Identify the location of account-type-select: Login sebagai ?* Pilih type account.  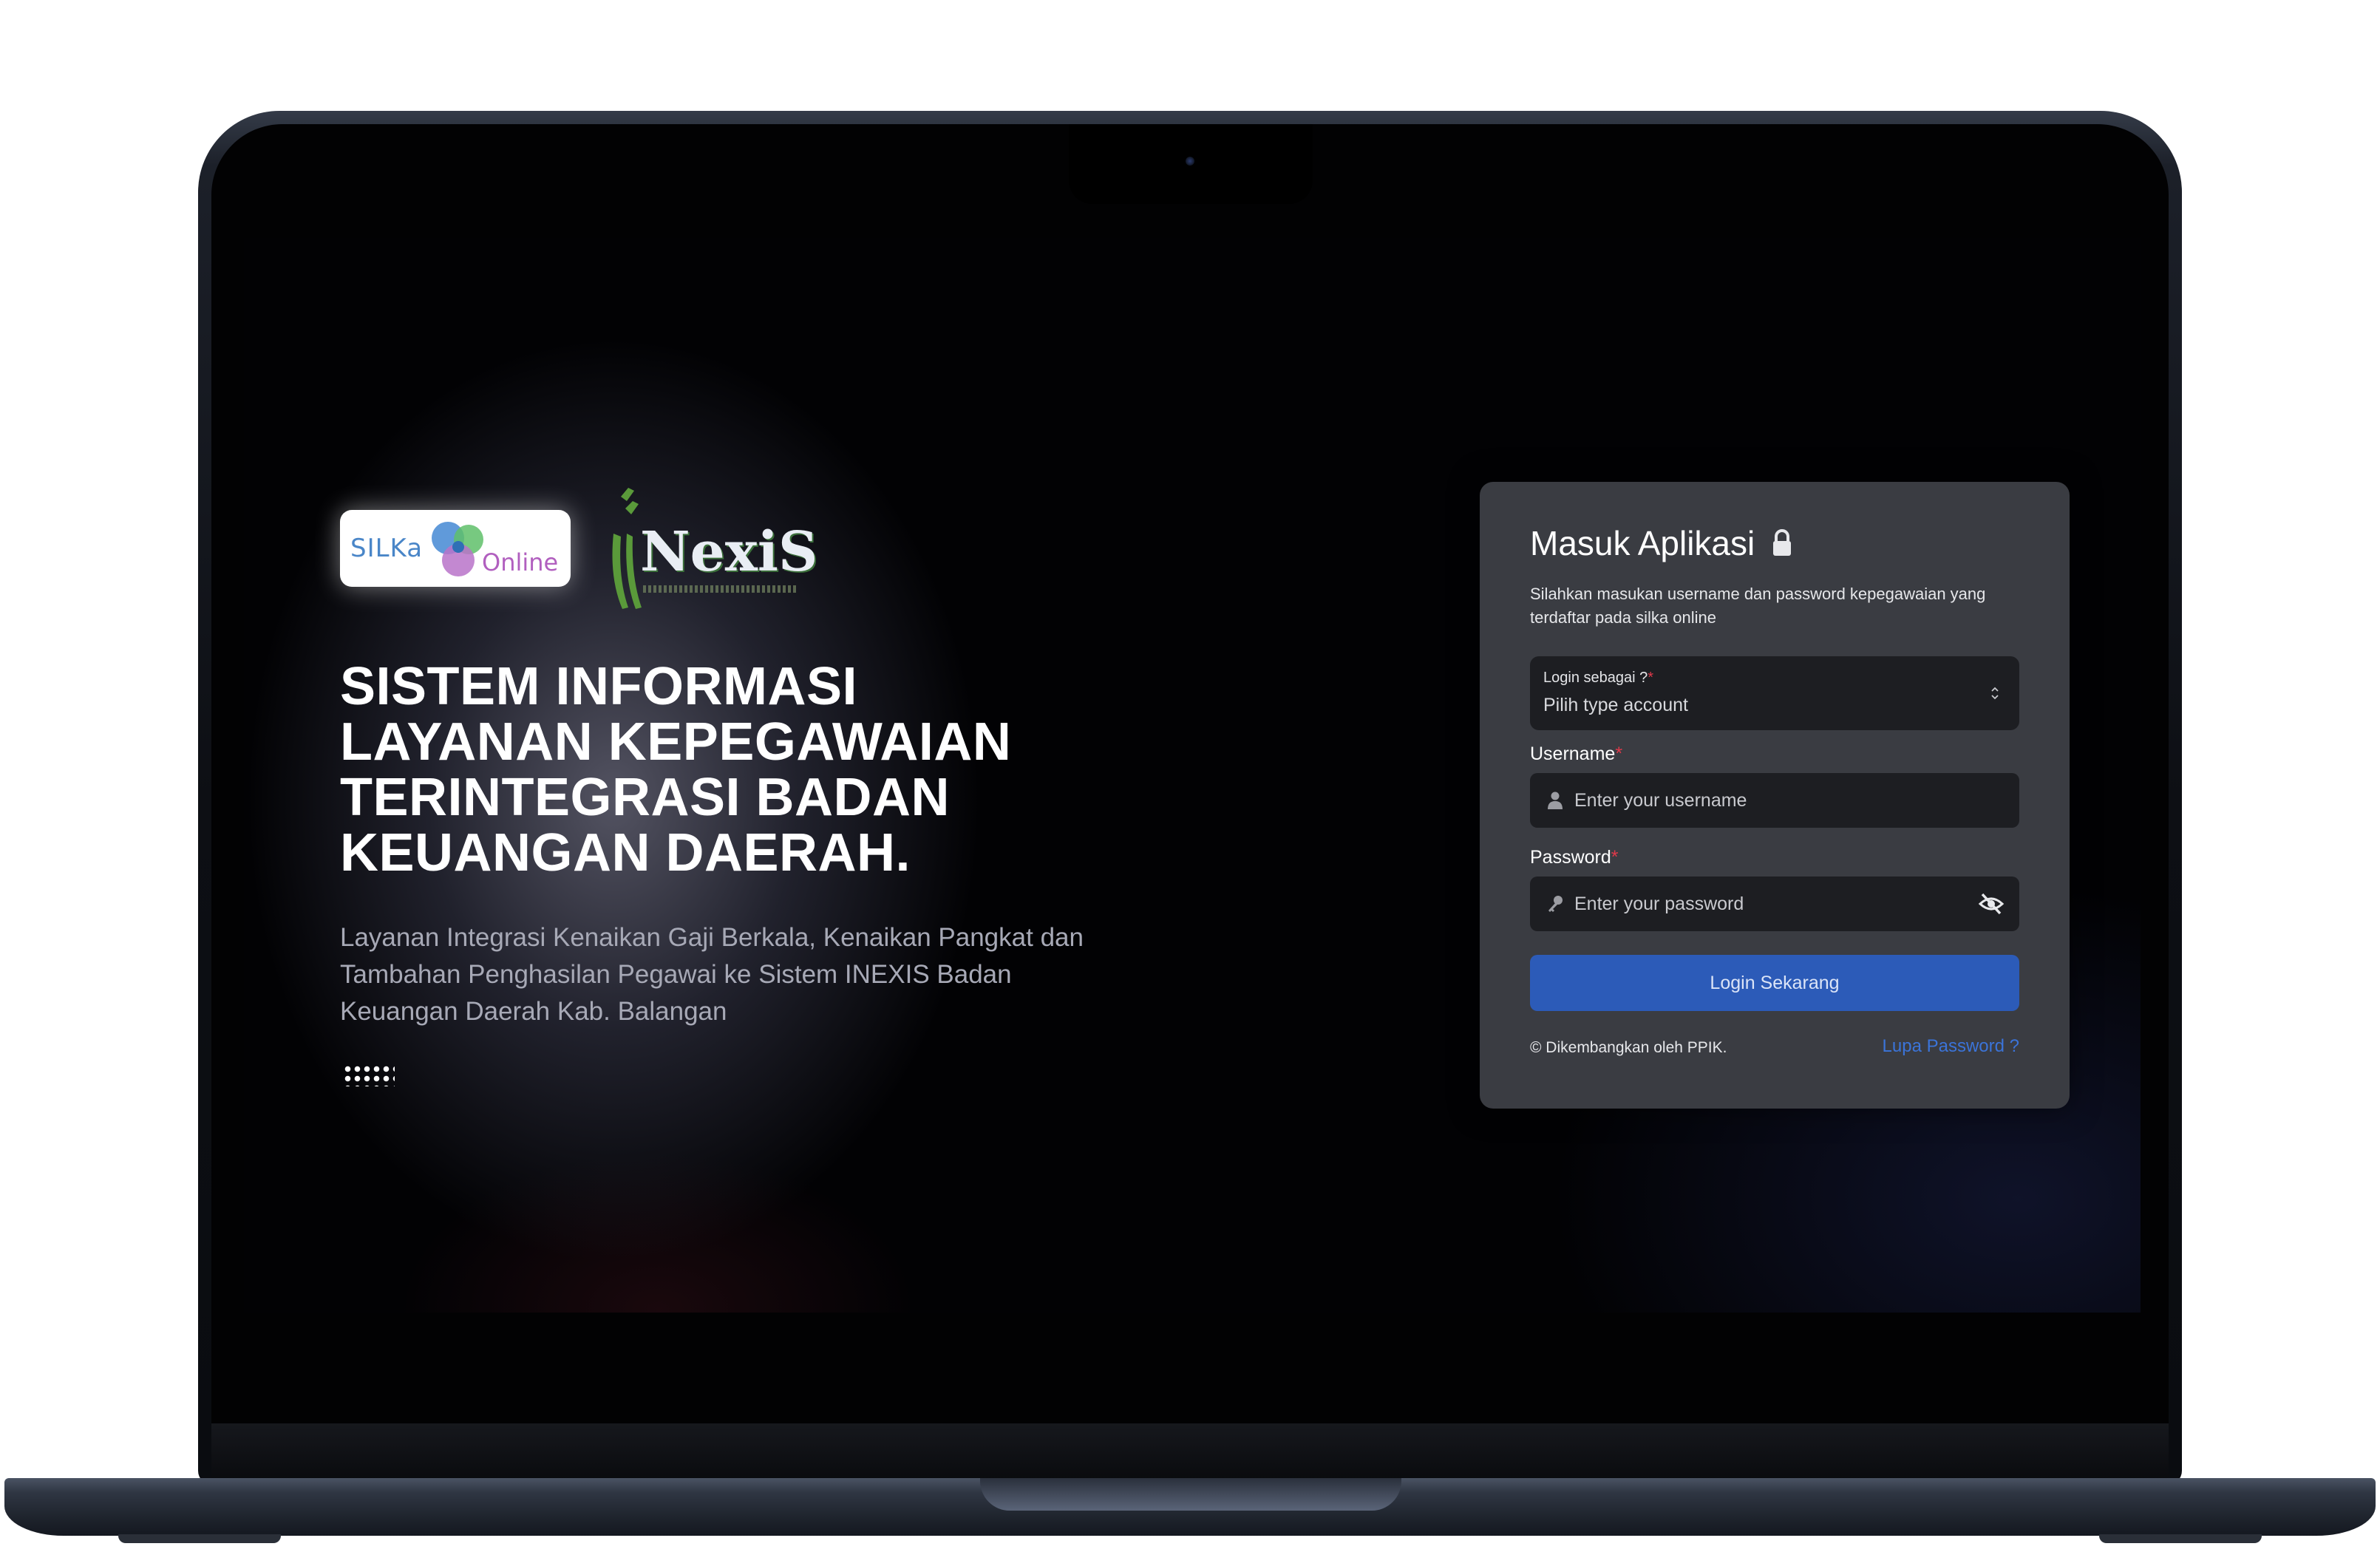
(1774, 693).